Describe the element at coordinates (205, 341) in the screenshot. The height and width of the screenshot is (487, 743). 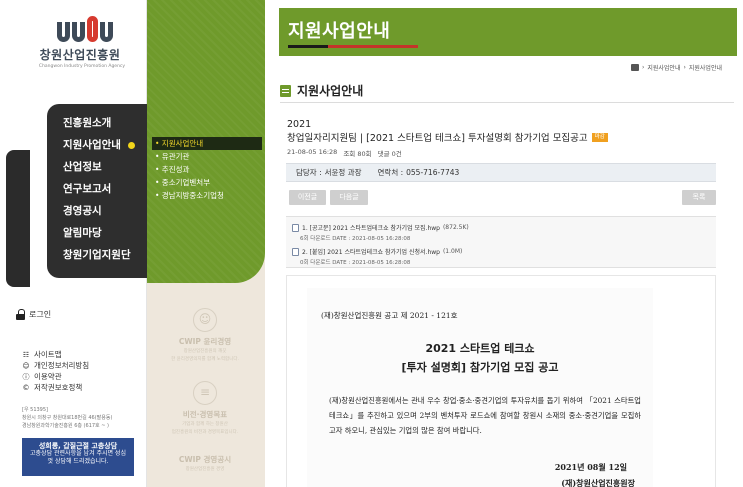
I see `value-title: CWIP 윤리경영` at that location.